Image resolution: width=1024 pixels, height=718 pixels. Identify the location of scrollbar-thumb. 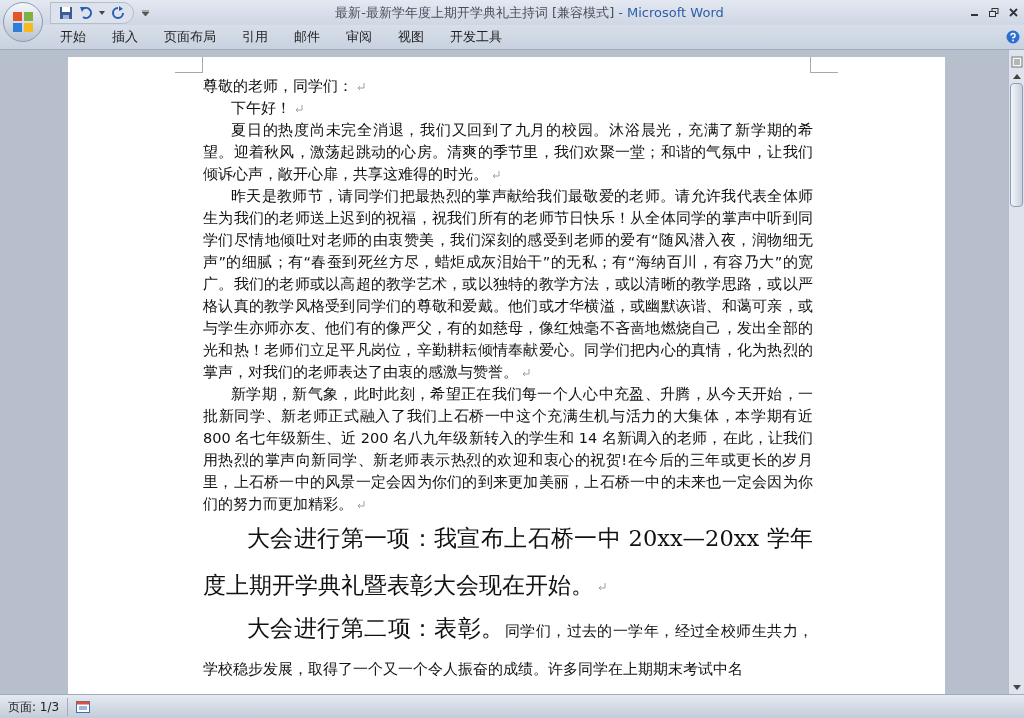
(1016, 145).